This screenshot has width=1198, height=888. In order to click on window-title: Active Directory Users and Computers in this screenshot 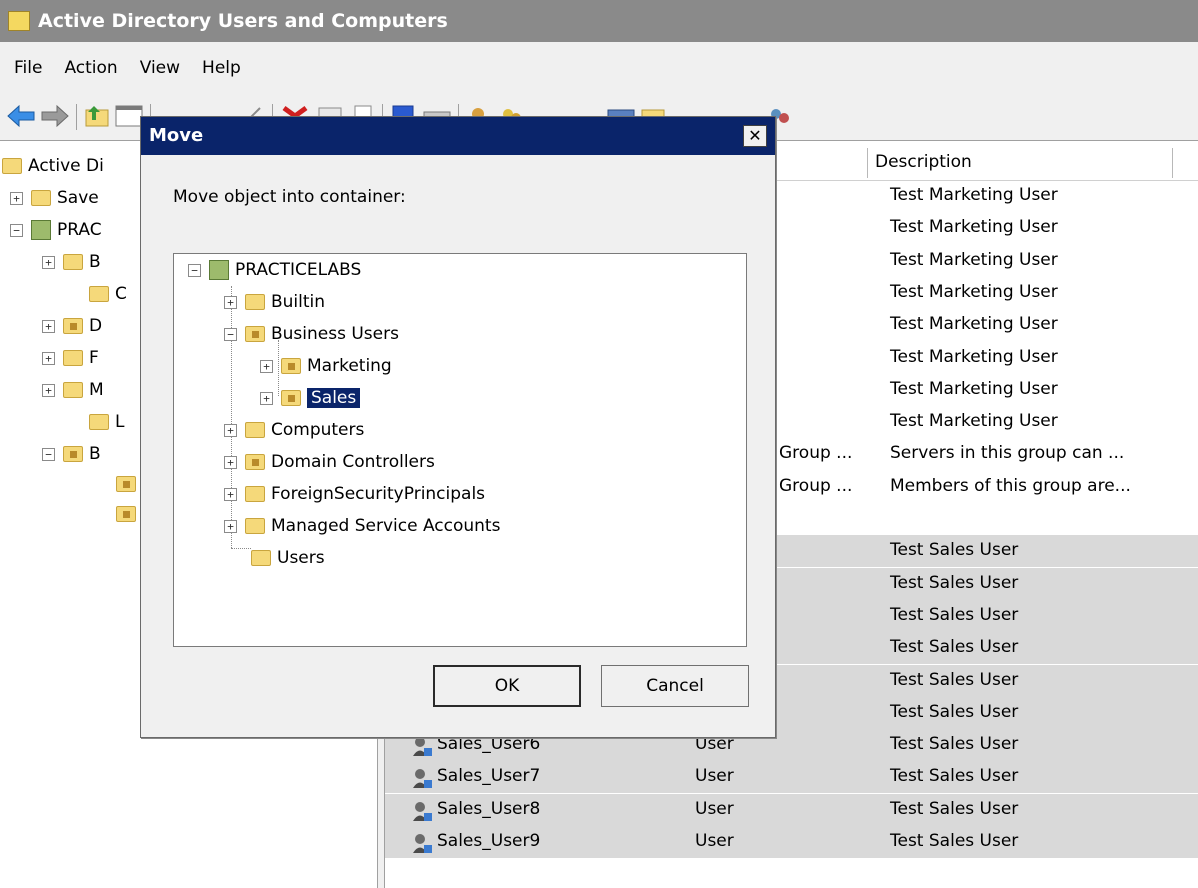, I will do `click(243, 21)`.